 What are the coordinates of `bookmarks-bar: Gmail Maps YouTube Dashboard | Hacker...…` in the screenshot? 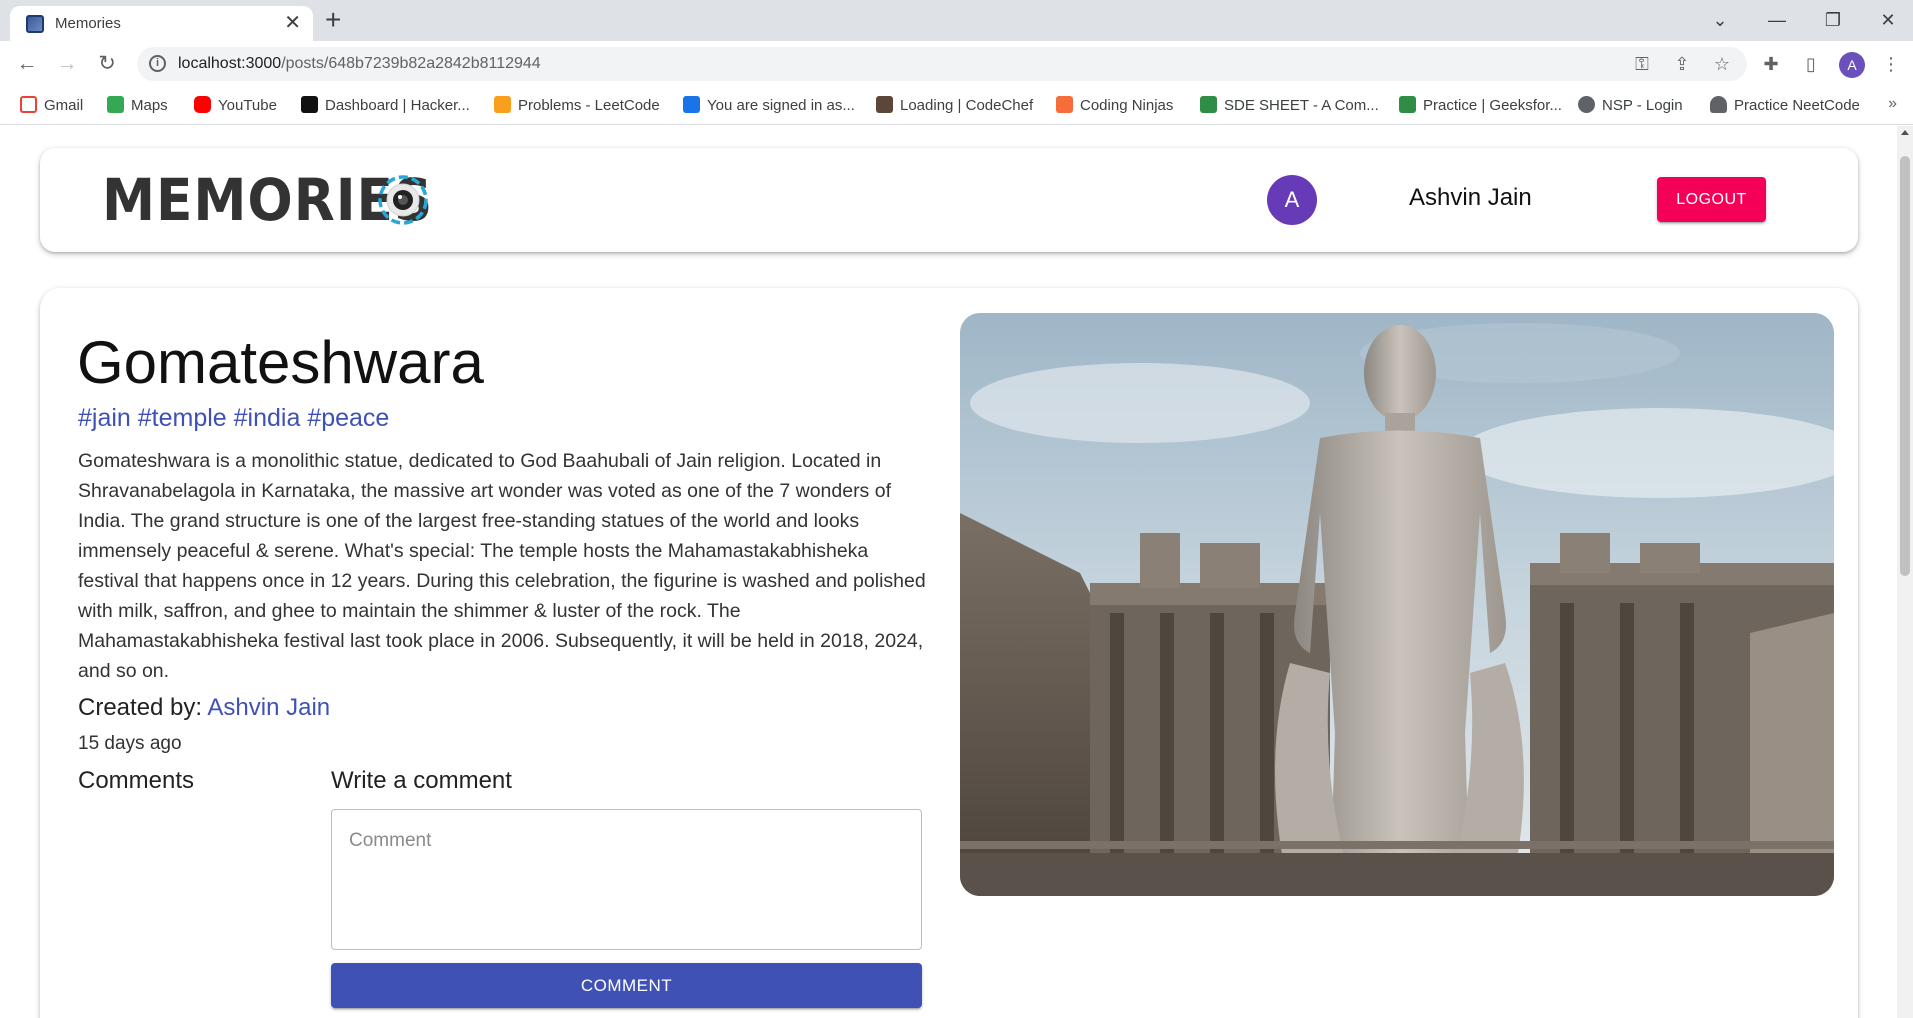 It's located at (956, 106).